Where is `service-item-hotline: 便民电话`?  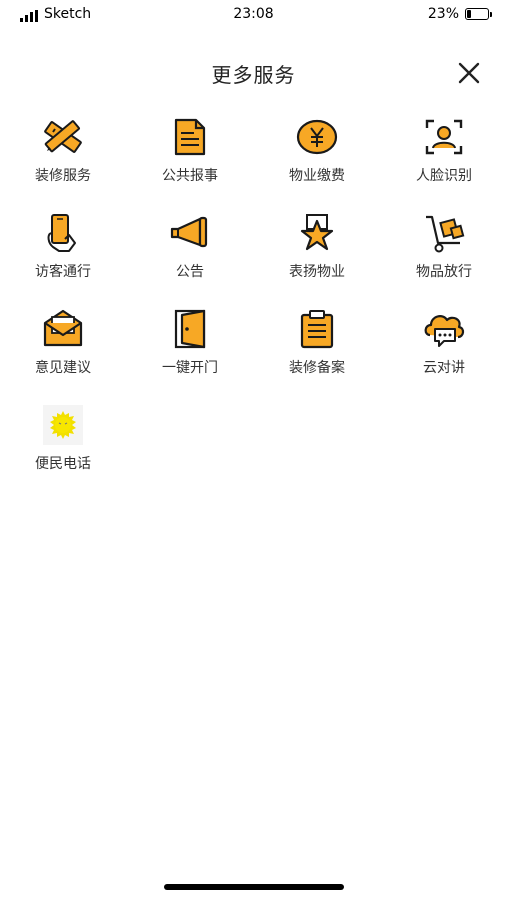 service-item-hotline: 便民电话 is located at coordinates (63, 443).